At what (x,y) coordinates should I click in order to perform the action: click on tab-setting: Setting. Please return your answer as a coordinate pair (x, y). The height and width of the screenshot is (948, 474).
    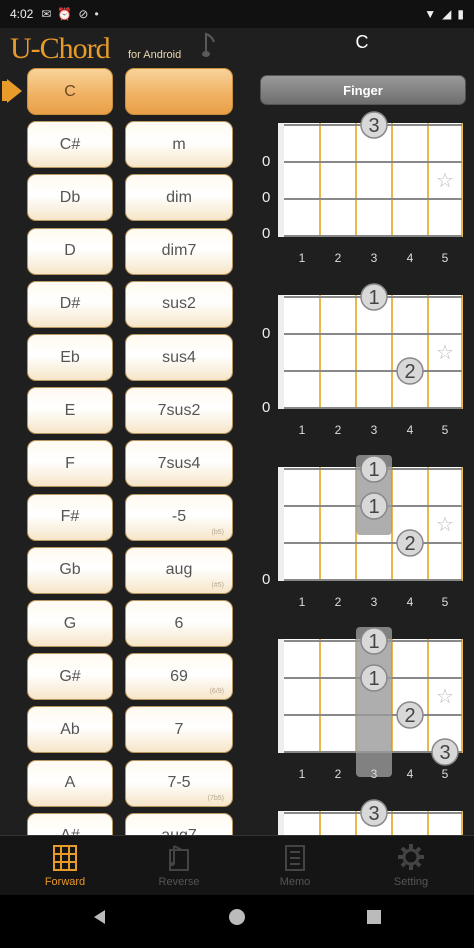
    Looking at the image, I should click on (411, 866).